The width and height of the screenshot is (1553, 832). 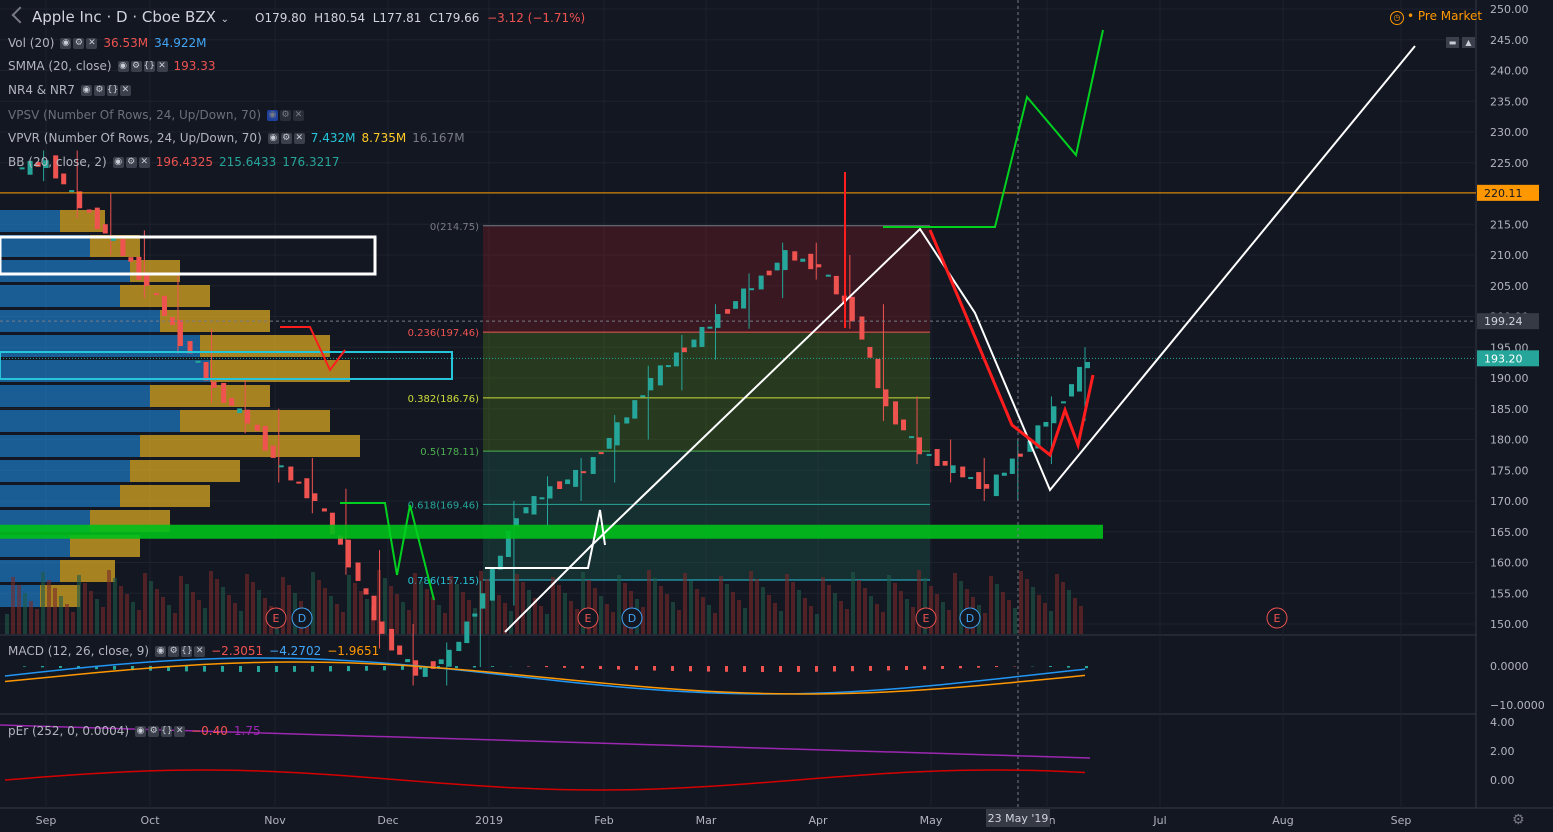 What do you see at coordinates (1518, 820) in the screenshot?
I see `settings-gear-icon: ⚙` at bounding box center [1518, 820].